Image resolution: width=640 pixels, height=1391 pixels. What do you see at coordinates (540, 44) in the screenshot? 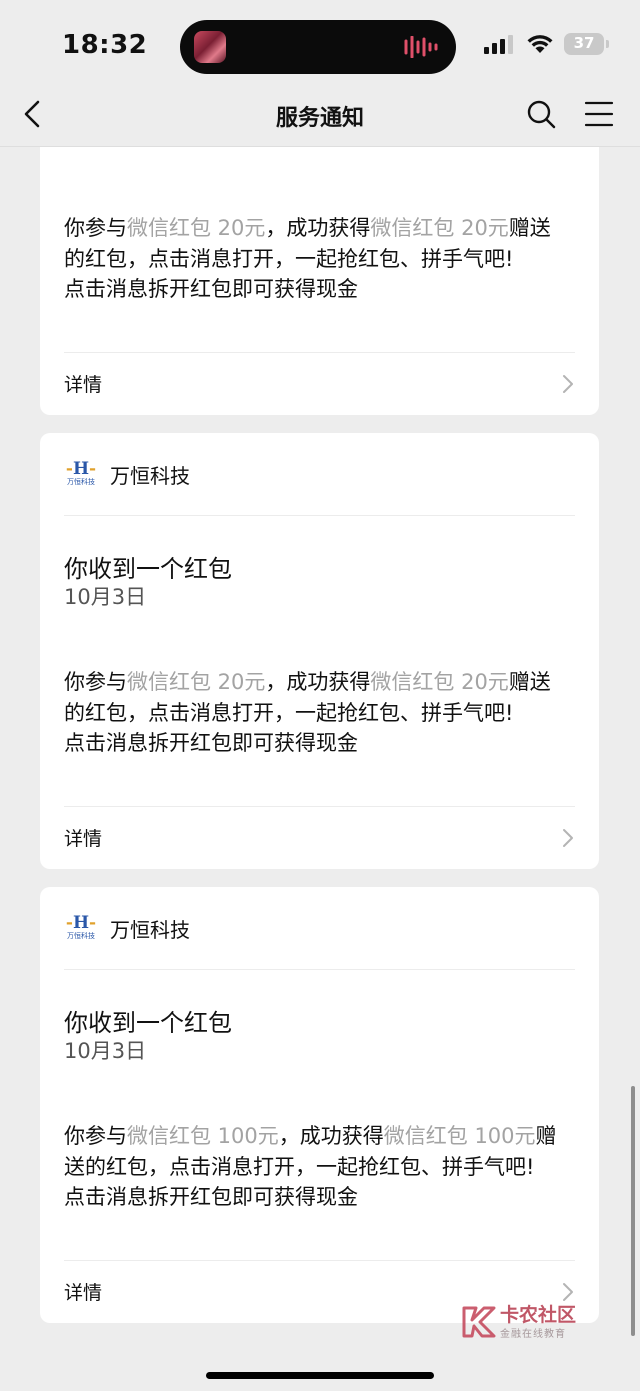
I see `wifi-icon` at bounding box center [540, 44].